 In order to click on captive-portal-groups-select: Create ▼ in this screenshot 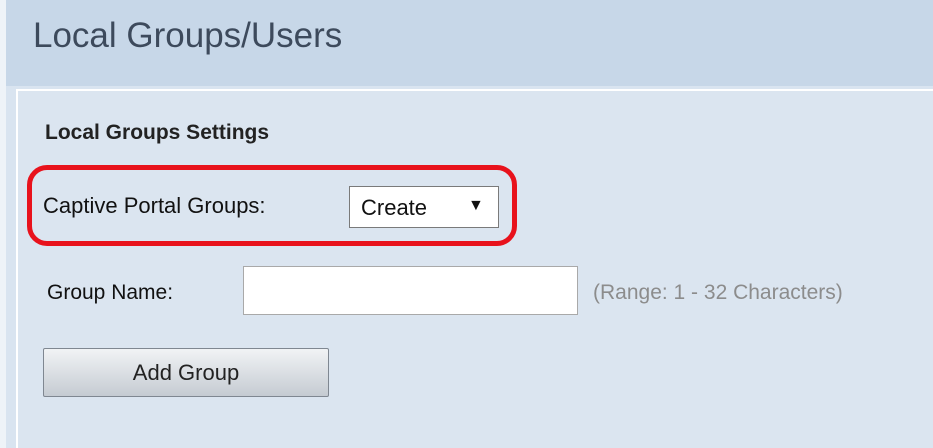, I will do `click(424, 207)`.